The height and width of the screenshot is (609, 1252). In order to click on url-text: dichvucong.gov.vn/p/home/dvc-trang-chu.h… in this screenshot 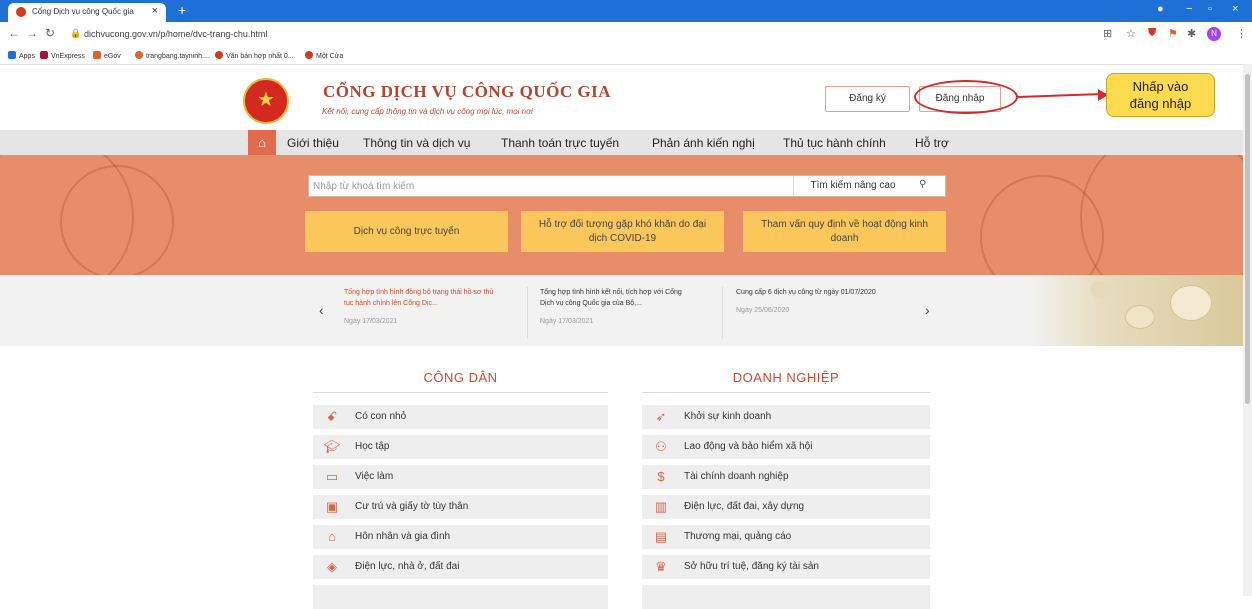, I will do `click(176, 34)`.